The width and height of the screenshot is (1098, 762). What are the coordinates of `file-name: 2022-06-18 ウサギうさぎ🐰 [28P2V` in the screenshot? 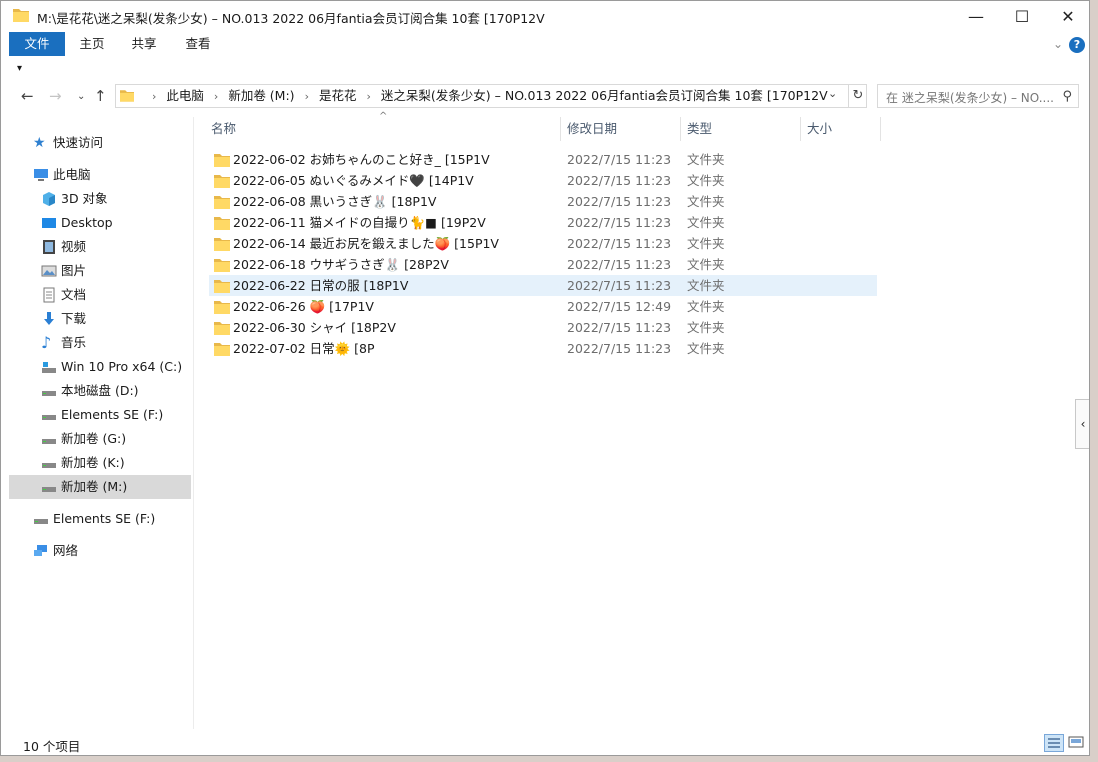 It's located at (341, 264).